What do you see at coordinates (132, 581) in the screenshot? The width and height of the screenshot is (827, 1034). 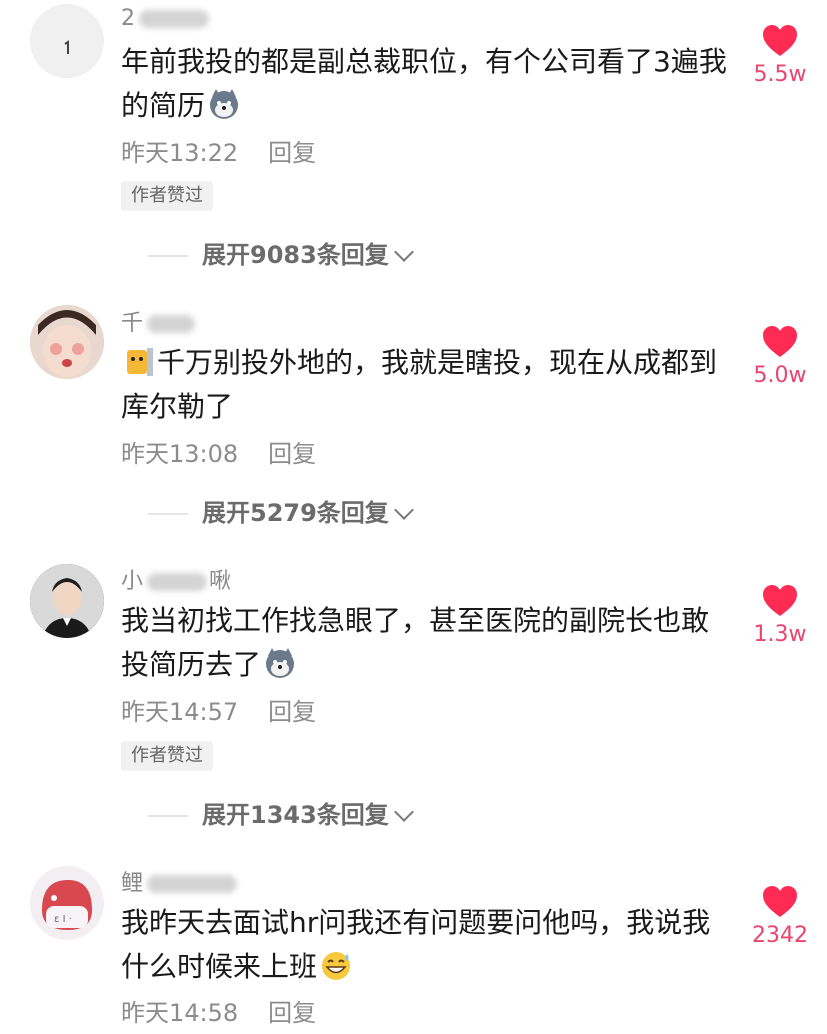 I see `username-text: 小` at bounding box center [132, 581].